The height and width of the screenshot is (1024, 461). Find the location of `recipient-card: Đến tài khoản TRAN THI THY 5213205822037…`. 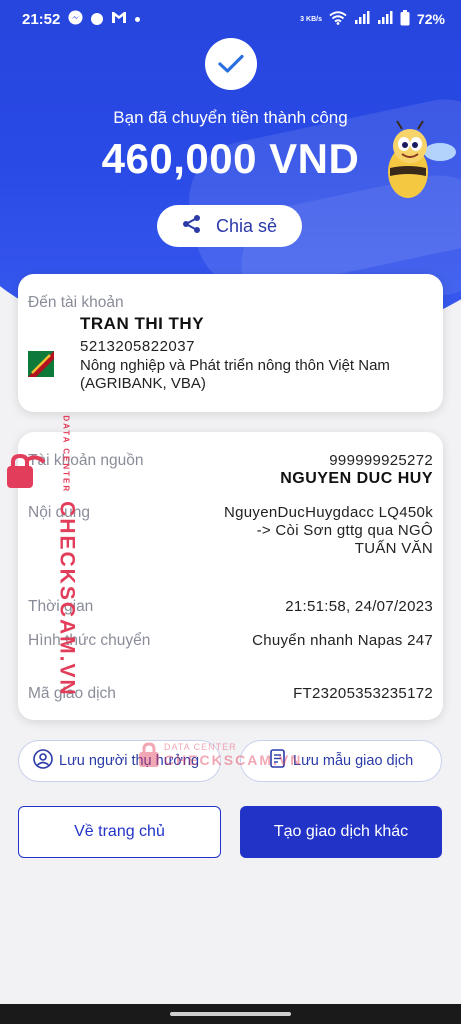

recipient-card: Đến tài khoản TRAN THI THY 5213205822037… is located at coordinates (230, 343).